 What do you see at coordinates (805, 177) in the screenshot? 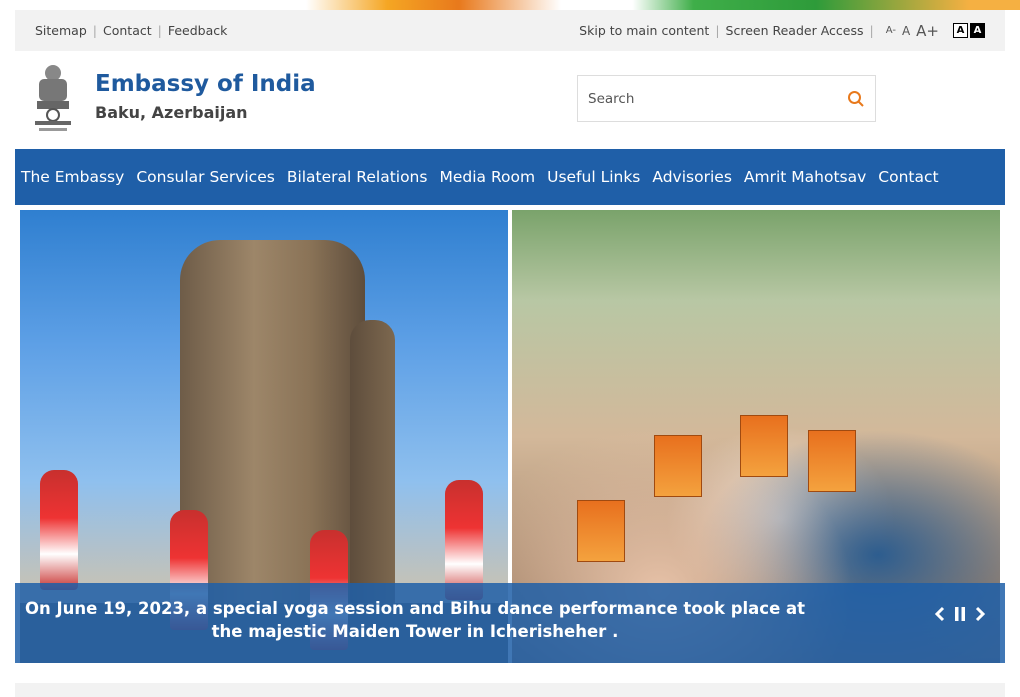
I see `nav-item-amrit-mahotsav: Amrit Mahotsav` at bounding box center [805, 177].